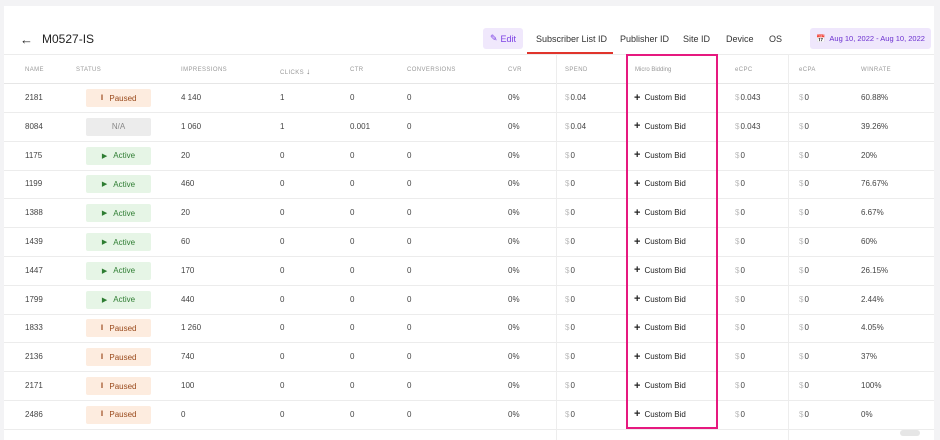 Image resolution: width=940 pixels, height=440 pixels. Describe the element at coordinates (295, 71) in the screenshot. I see `column-header-clicks: CLICKS ↓` at that location.